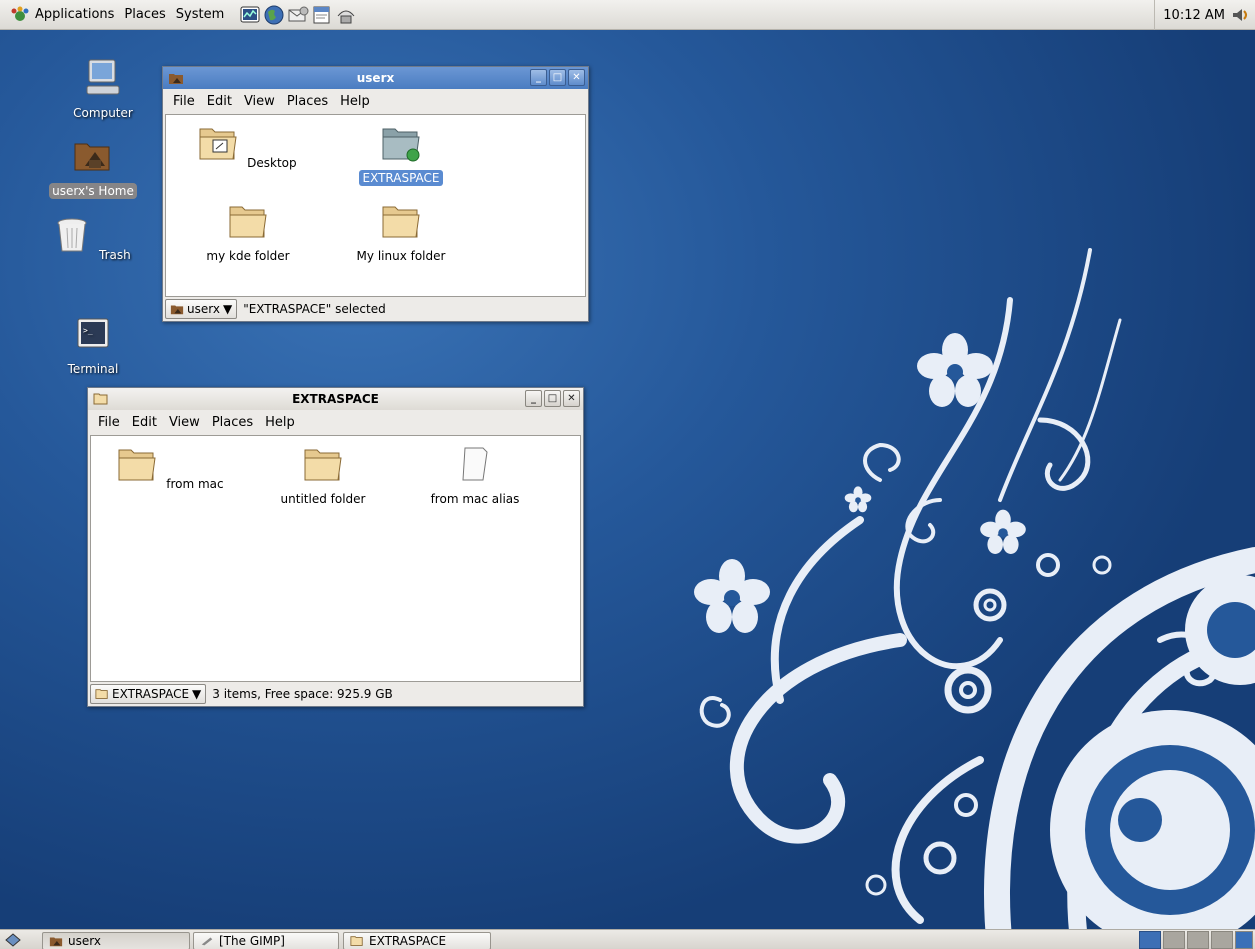 This screenshot has width=1255, height=949. Describe the element at coordinates (207, 941) in the screenshot. I see `gimp-icon` at that location.